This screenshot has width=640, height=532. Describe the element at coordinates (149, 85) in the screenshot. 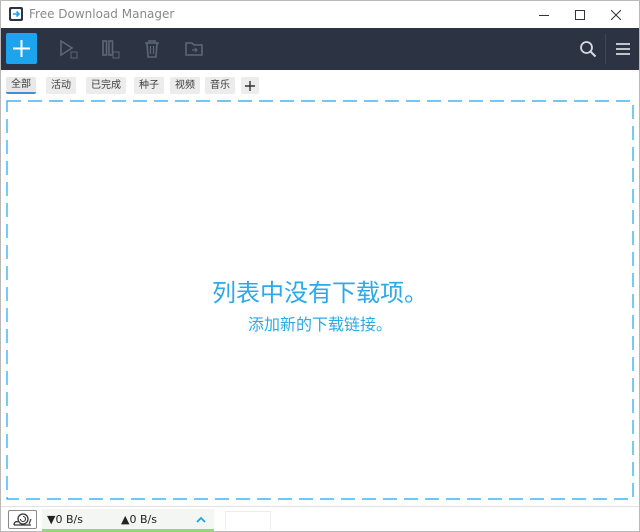

I see `tab-torrents: 种子` at that location.